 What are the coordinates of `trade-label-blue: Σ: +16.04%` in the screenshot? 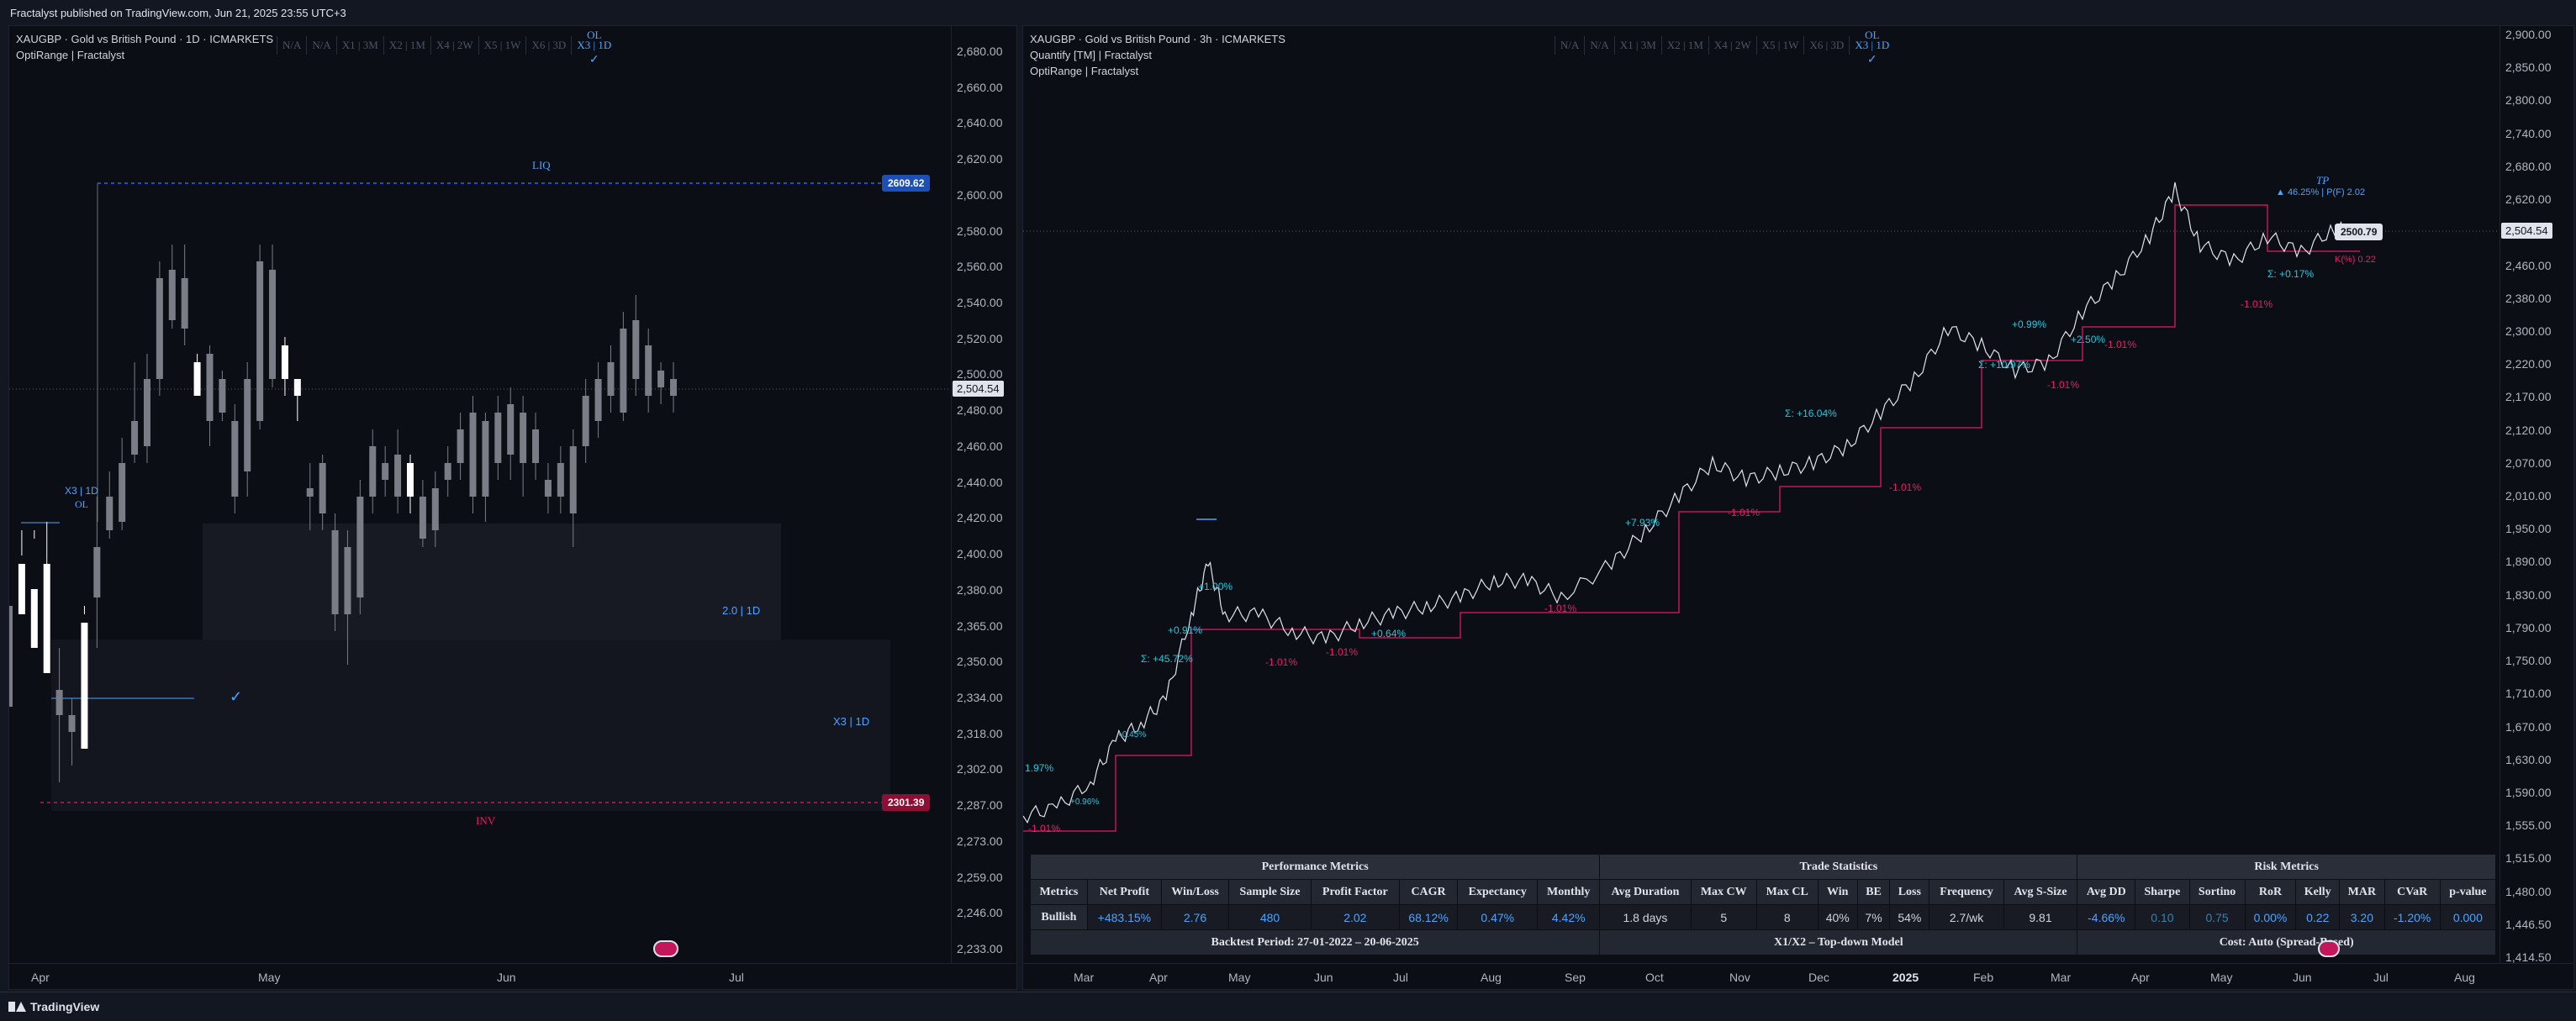 It's located at (1811, 414).